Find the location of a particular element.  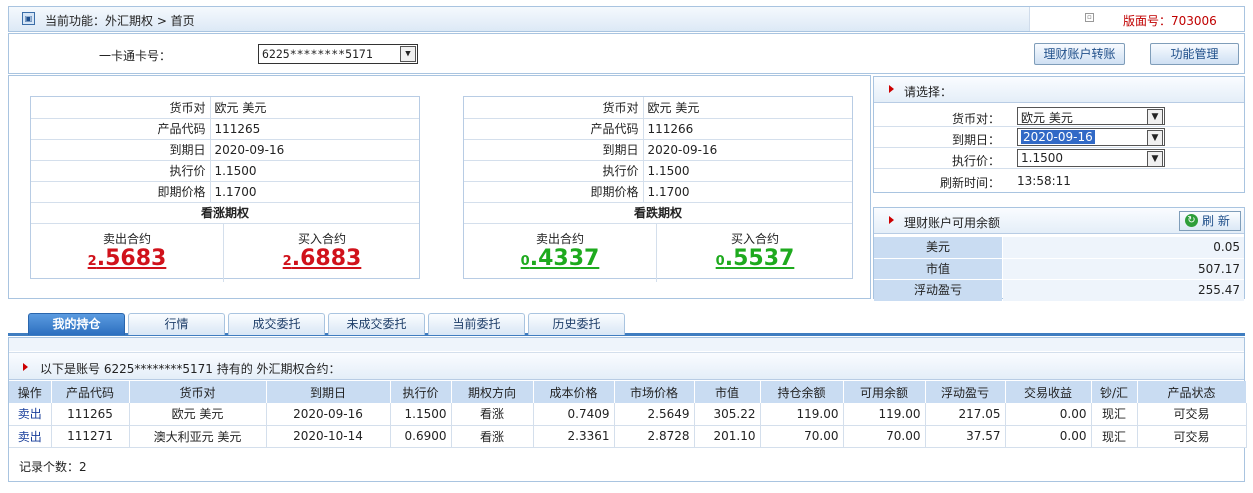

balance-key: 美元 is located at coordinates (938, 247).